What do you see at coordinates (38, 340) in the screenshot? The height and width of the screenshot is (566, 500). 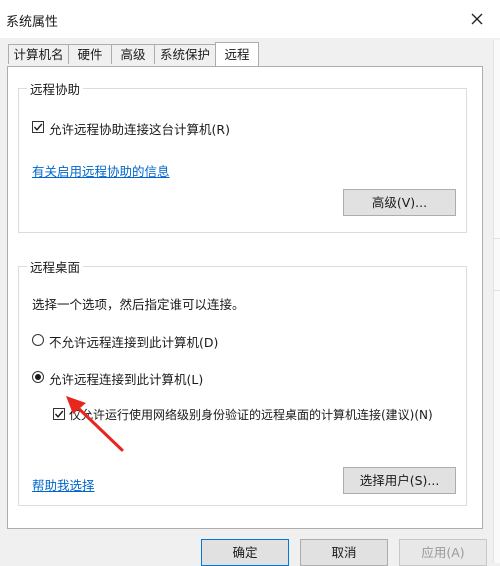 I see `deny-remote-connection-radio` at bounding box center [38, 340].